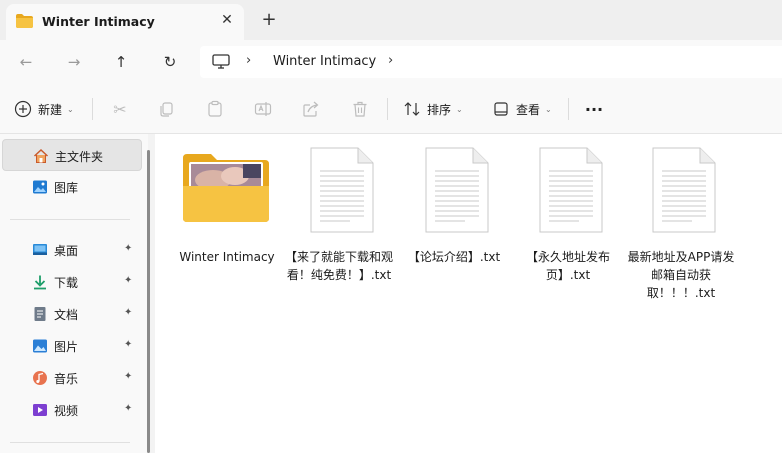  I want to click on sidebar-item-pictures: 图片 ✦, so click(72, 346).